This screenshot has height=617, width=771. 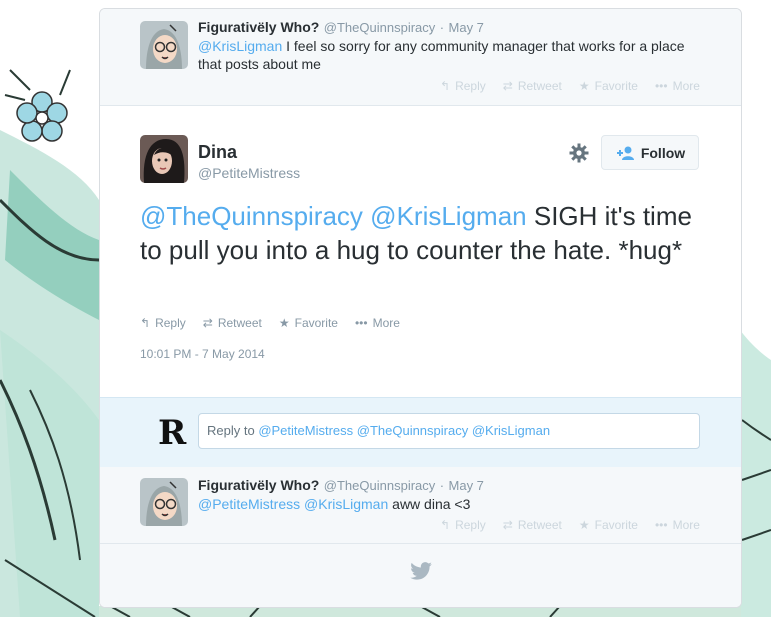 What do you see at coordinates (164, 159) in the screenshot?
I see `dina-avatar` at bounding box center [164, 159].